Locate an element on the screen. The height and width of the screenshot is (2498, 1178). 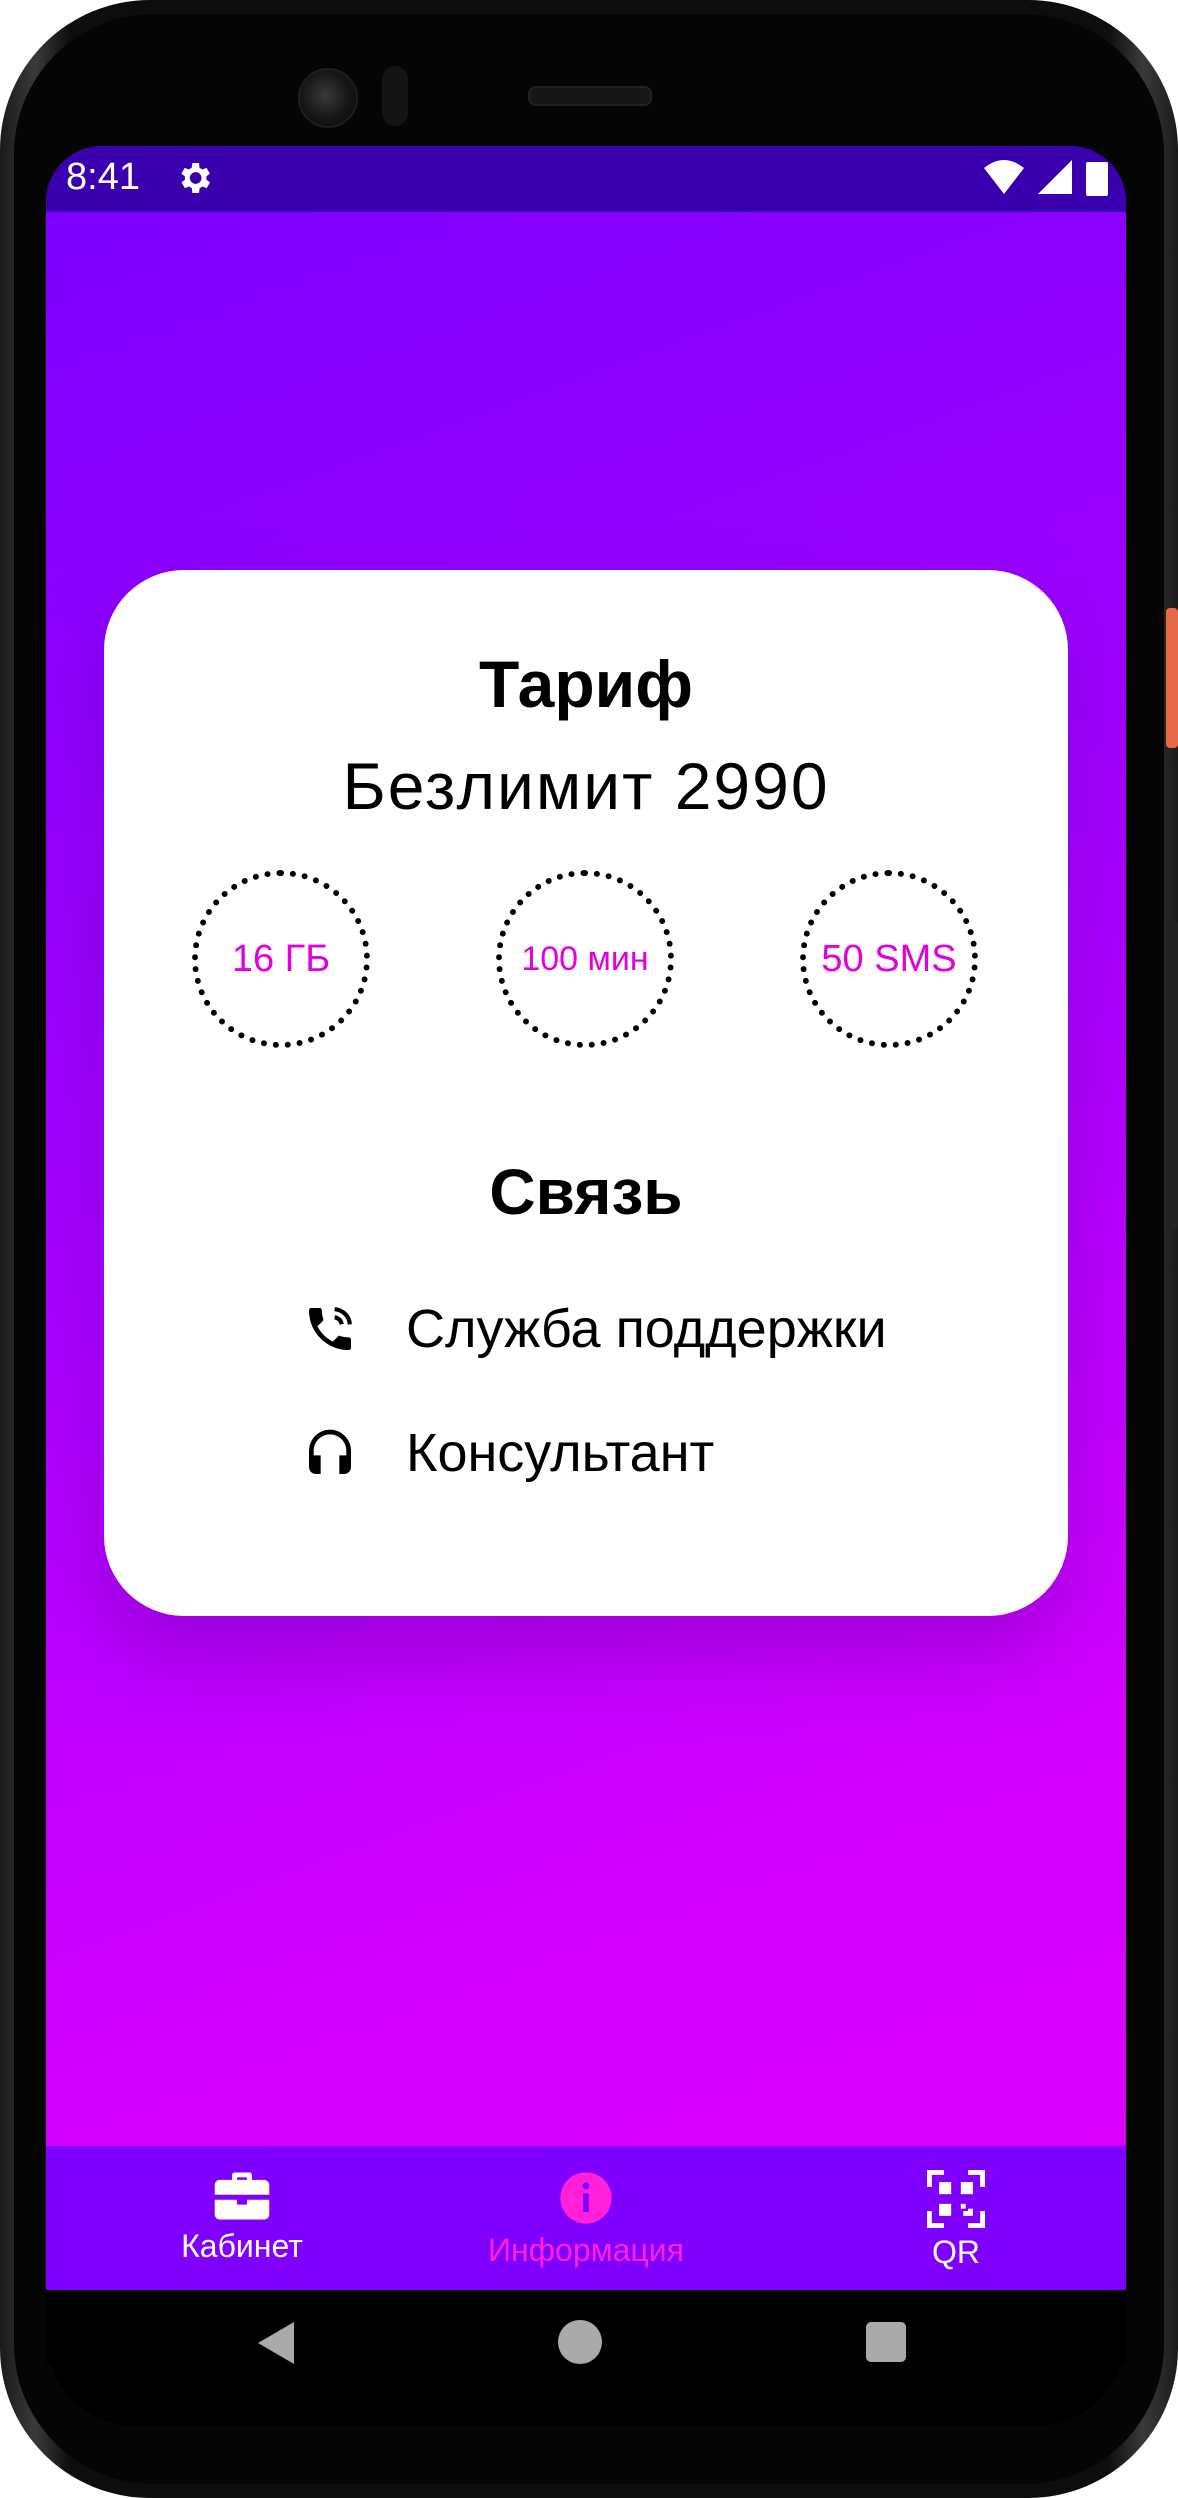
volume-button is located at coordinates (1172, 1075).